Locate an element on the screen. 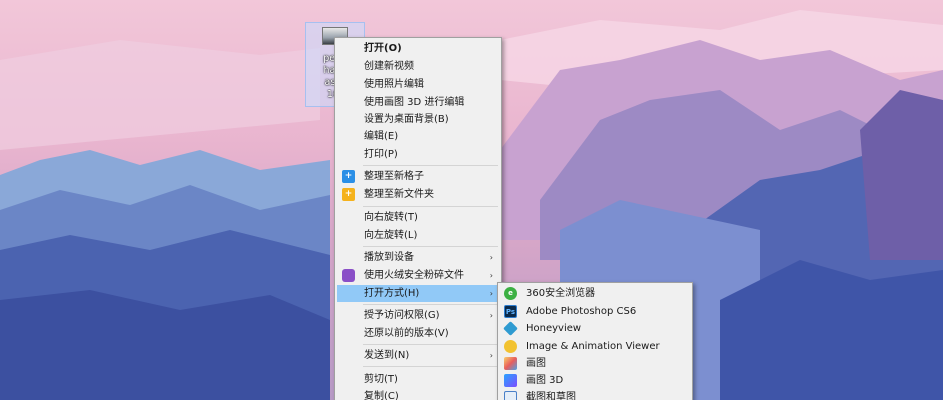 This screenshot has height=400, width=943. menu-item-rotate-right: 向右旋转(T) is located at coordinates (418, 217).